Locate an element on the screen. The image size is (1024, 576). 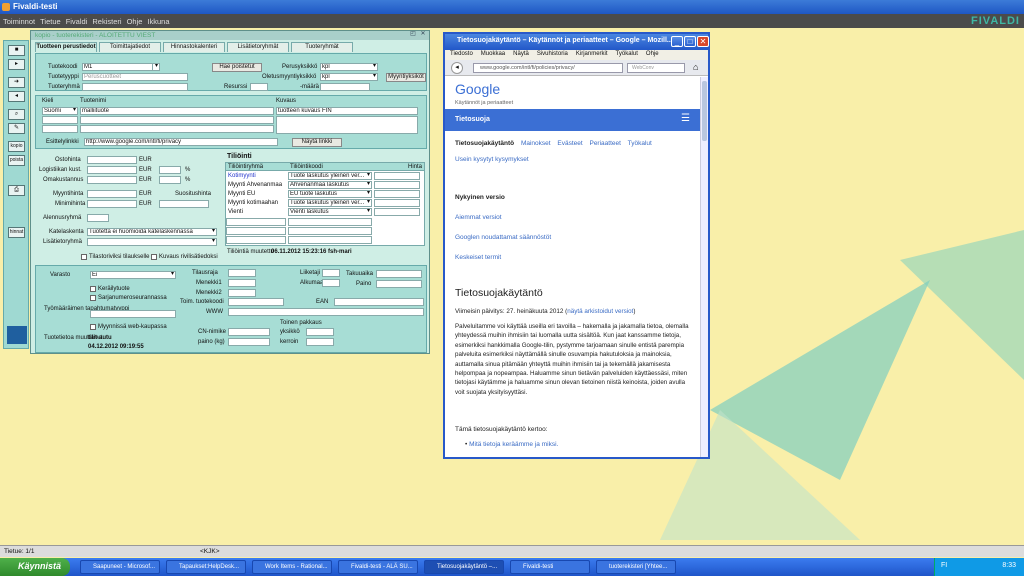
keraily-checkbox is located at coordinates (93, 289).